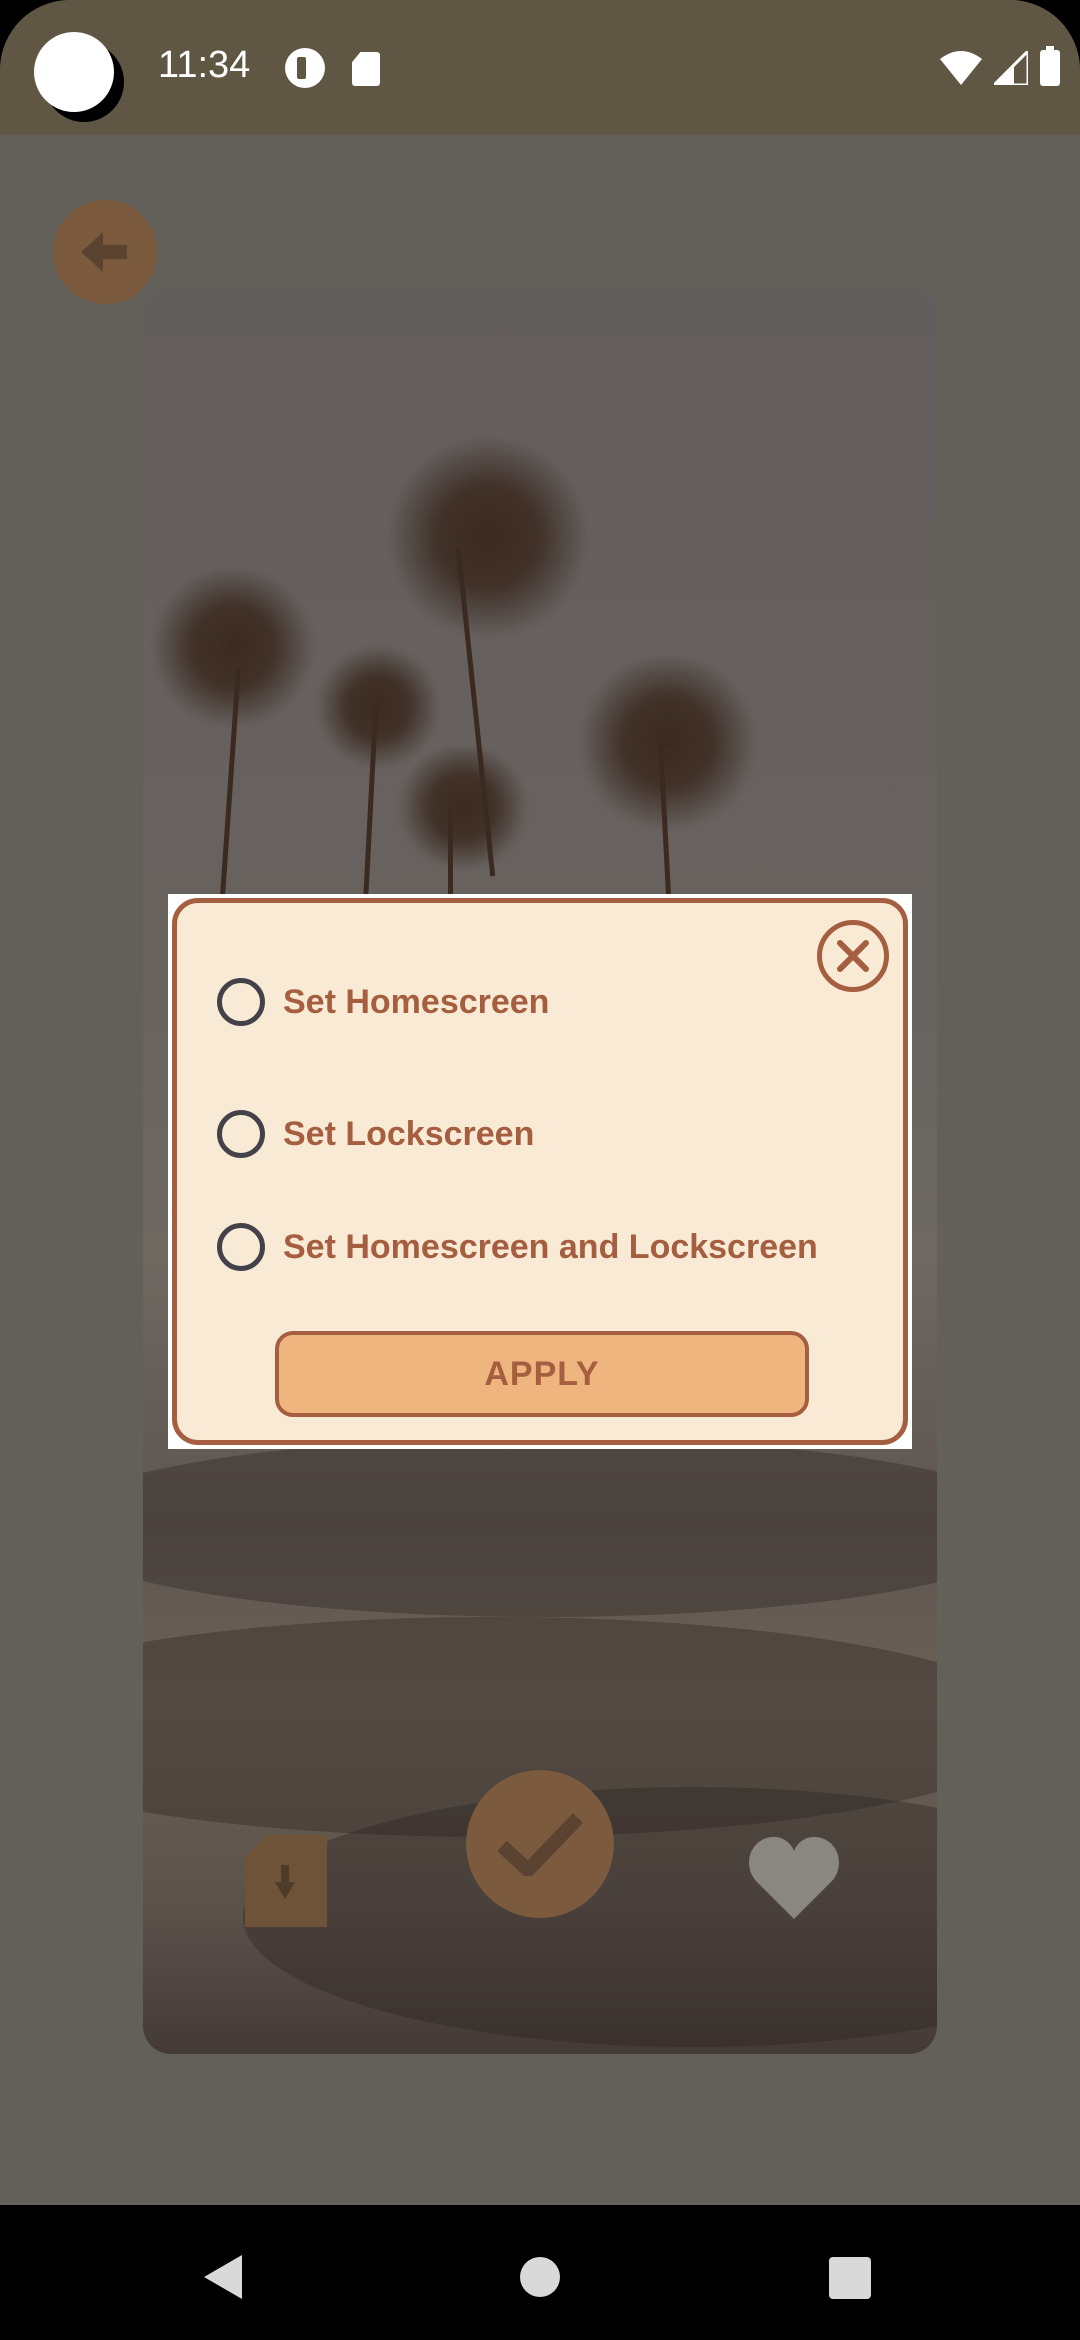 This screenshot has height=2340, width=1080. What do you see at coordinates (540, 67) in the screenshot?
I see `status-bar: 11:34` at bounding box center [540, 67].